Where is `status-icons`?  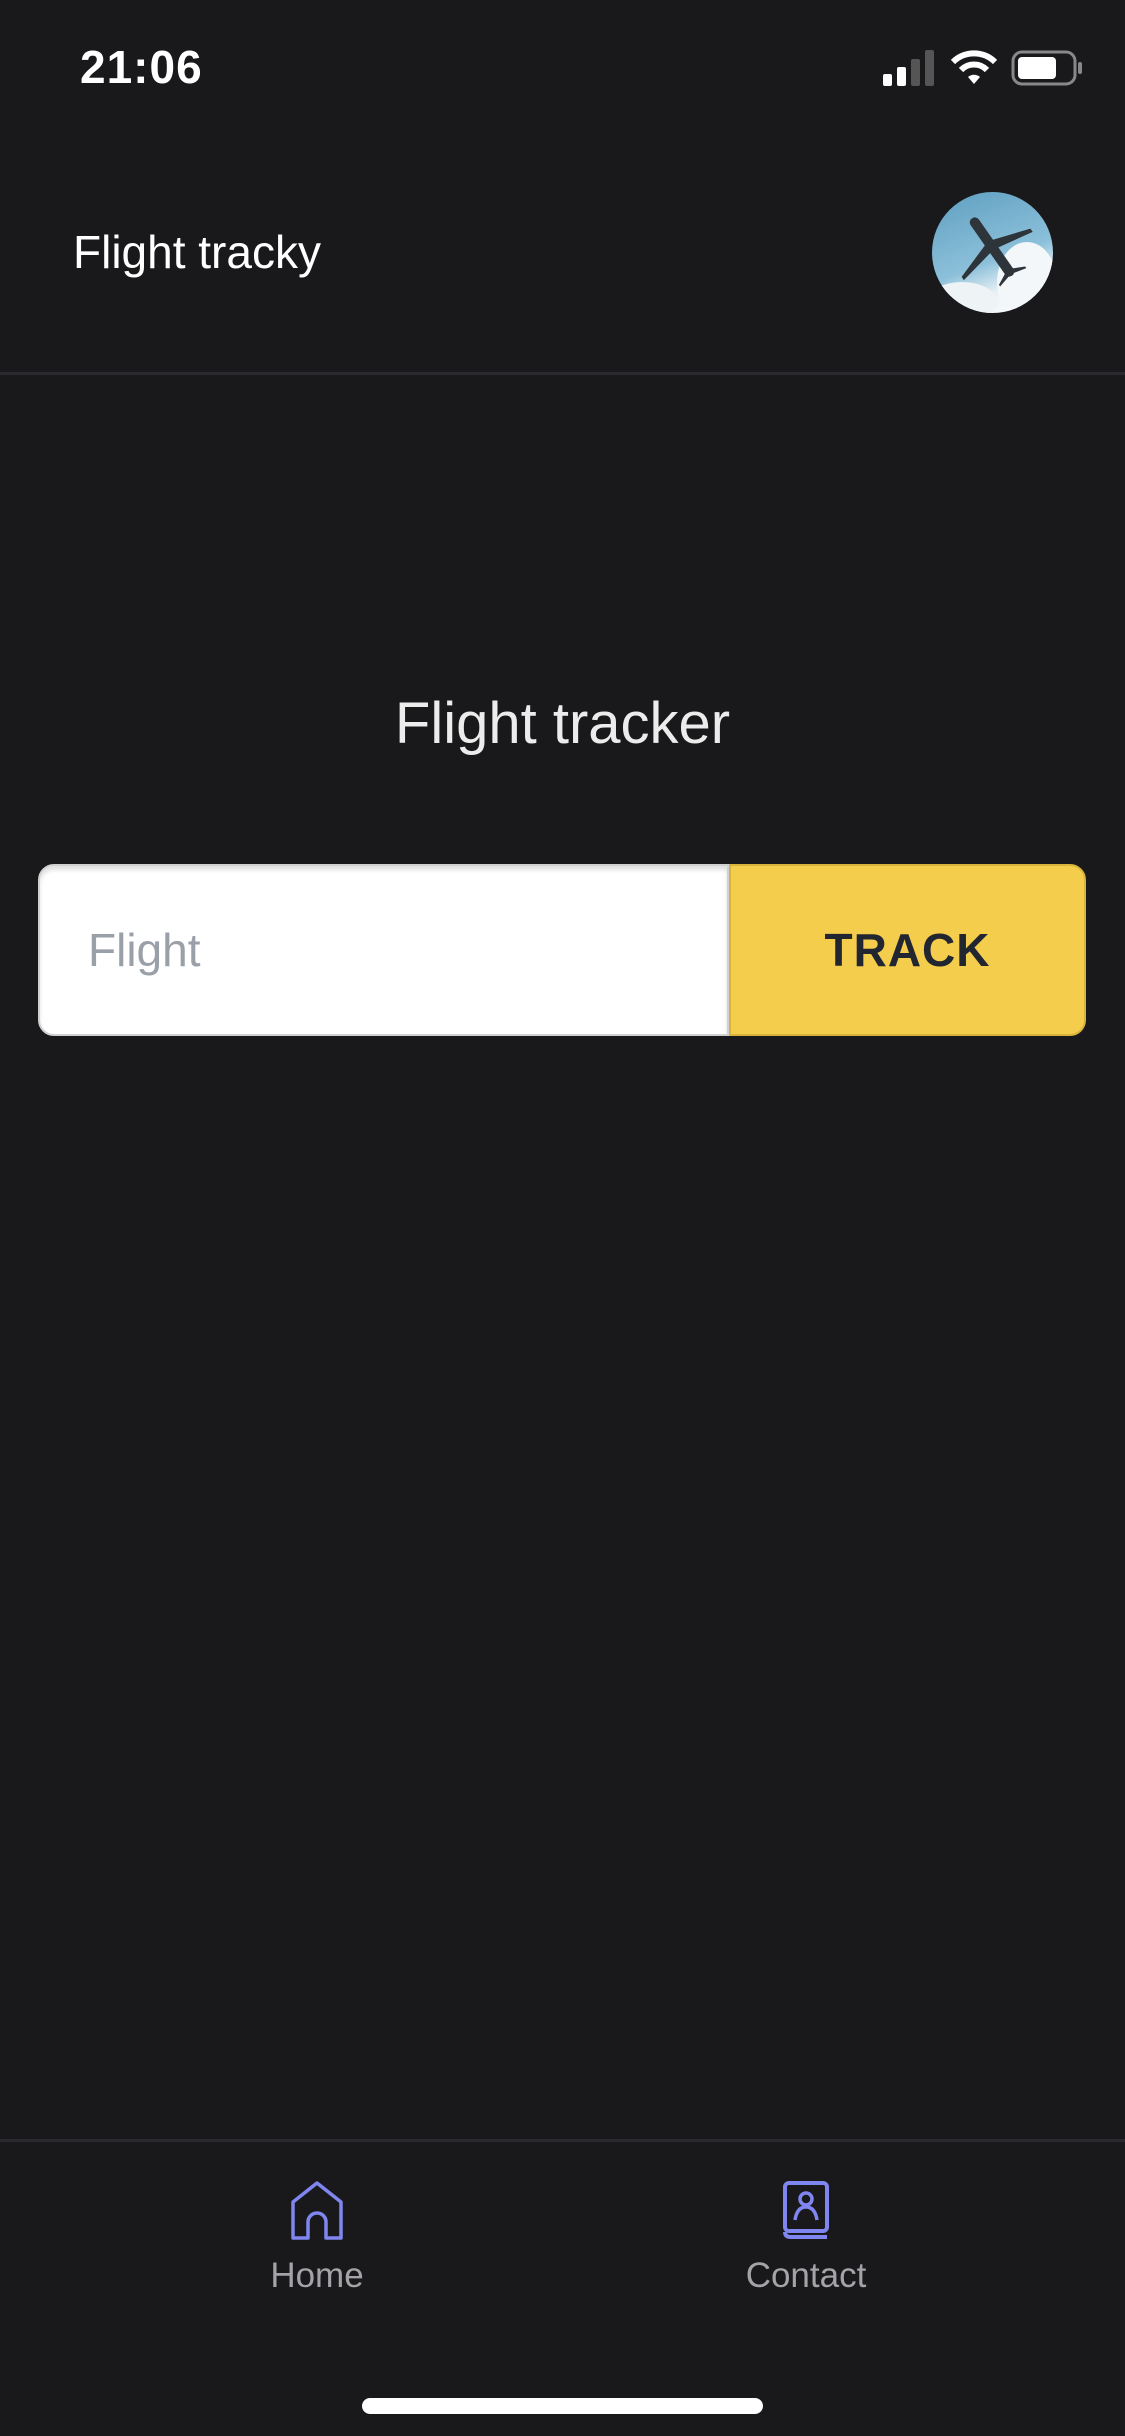
status-icons is located at coordinates (983, 68).